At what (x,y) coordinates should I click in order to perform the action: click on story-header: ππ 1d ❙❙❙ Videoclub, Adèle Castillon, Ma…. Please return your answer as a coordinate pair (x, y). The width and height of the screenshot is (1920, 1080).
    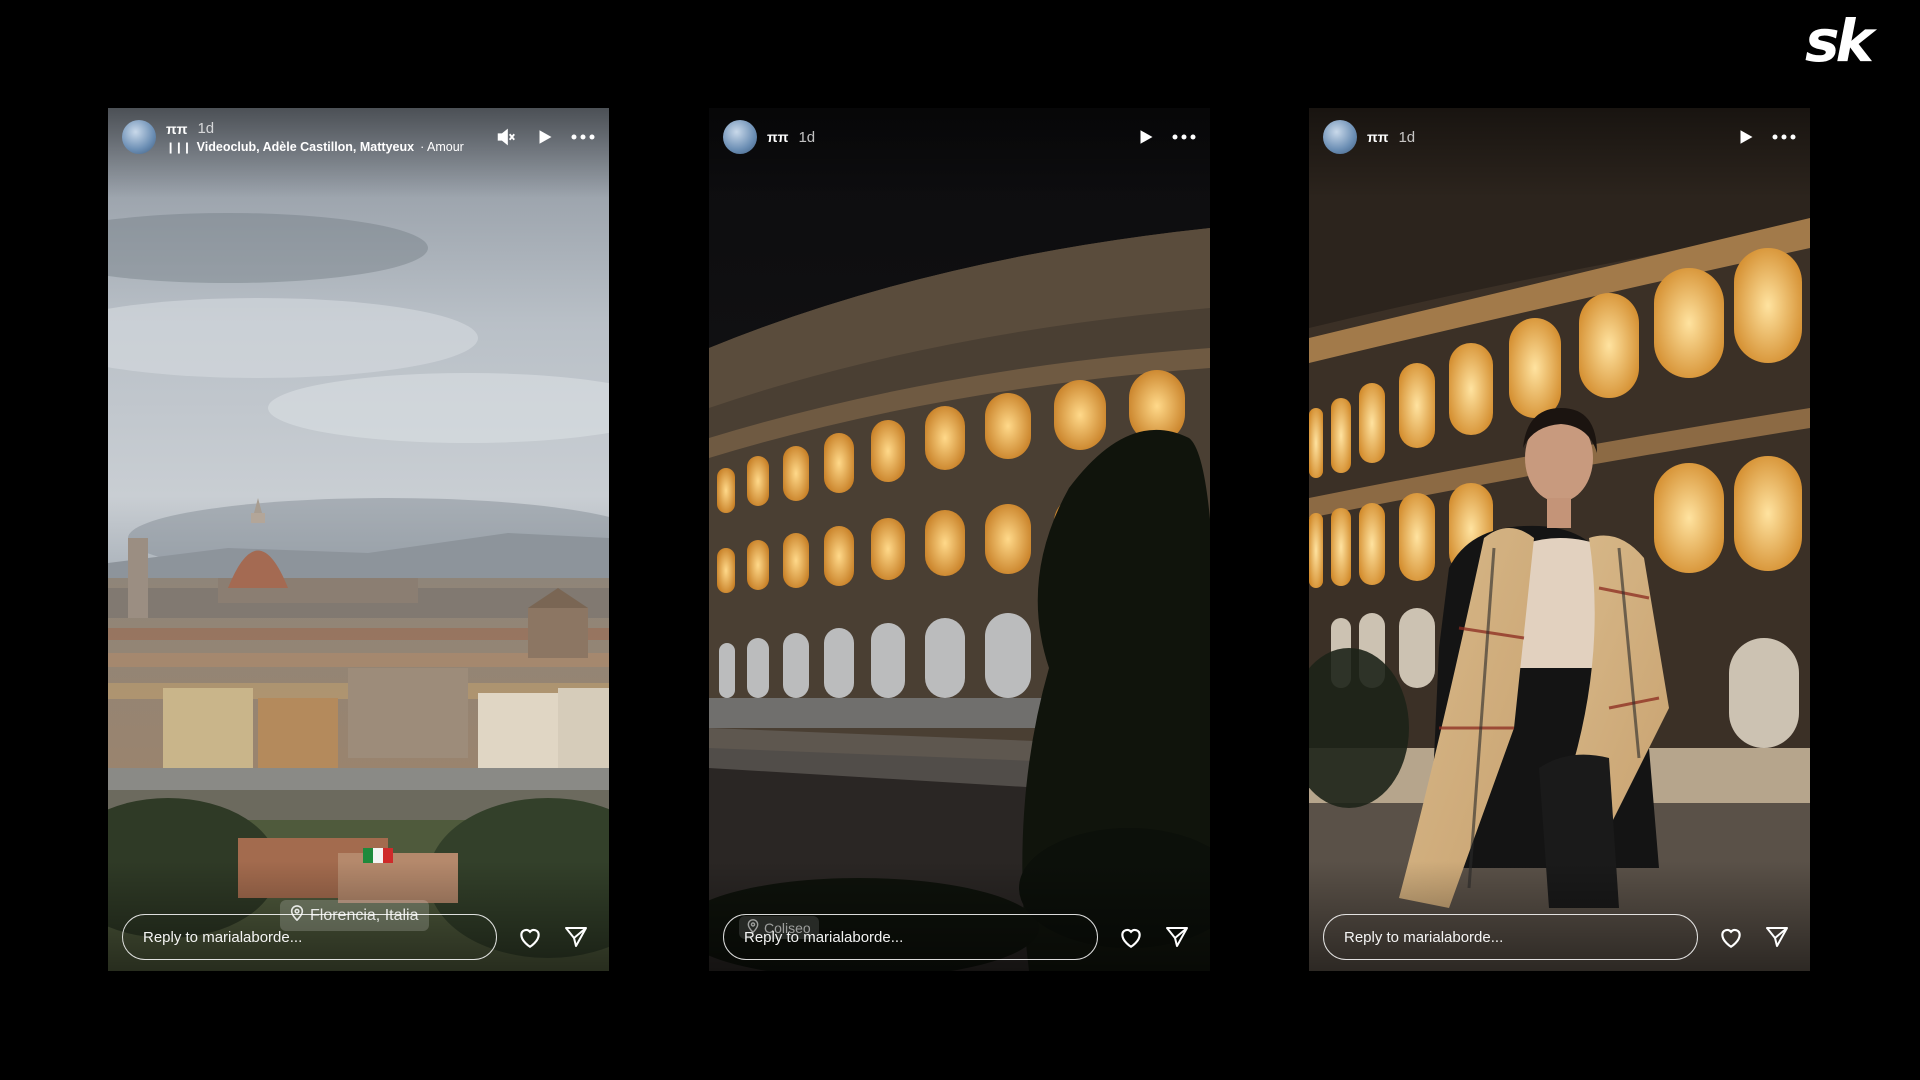
    Looking at the image, I should click on (358, 137).